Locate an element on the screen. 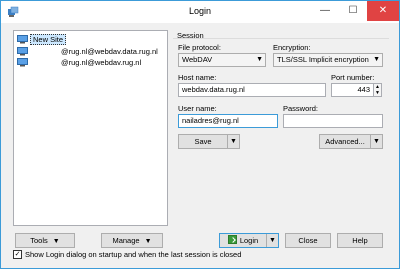  close-button: Close is located at coordinates (308, 240).